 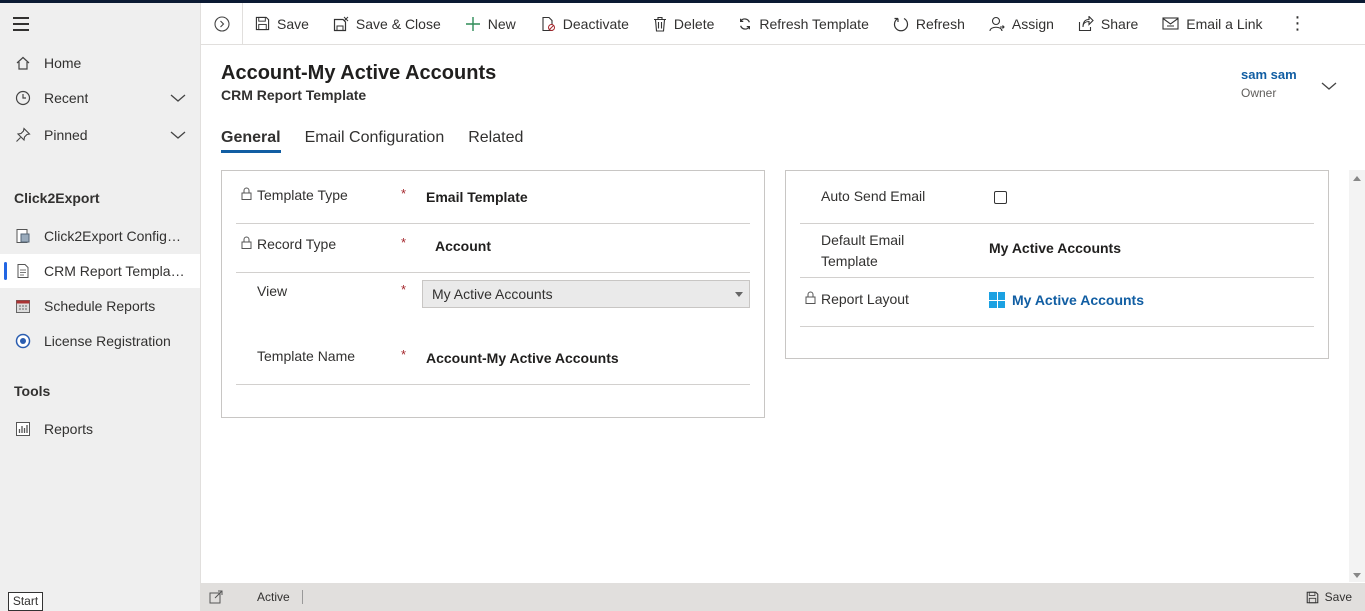 What do you see at coordinates (694, 23) in the screenshot?
I see `delete-label: Delete` at bounding box center [694, 23].